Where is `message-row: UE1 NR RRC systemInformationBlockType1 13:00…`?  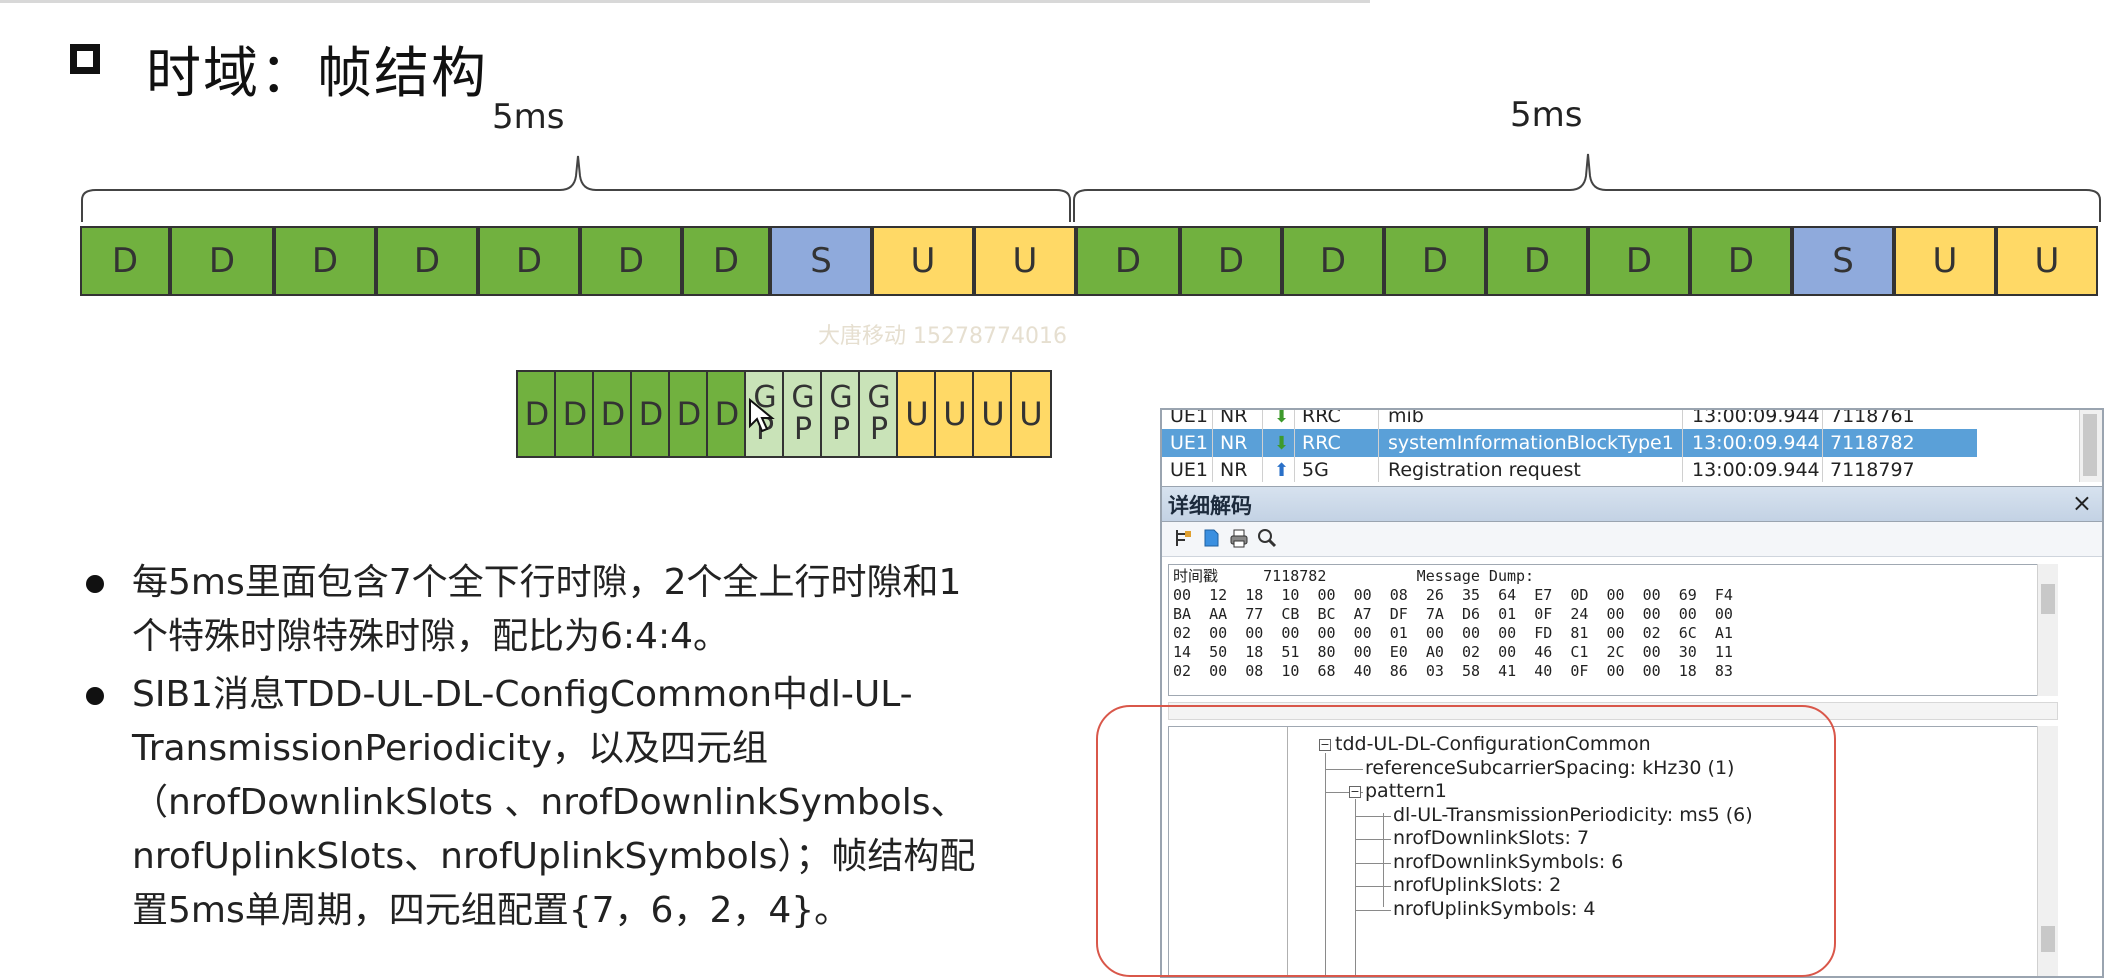
message-row: UE1 NR RRC systemInformationBlockType1 13:00… is located at coordinates (1569, 443).